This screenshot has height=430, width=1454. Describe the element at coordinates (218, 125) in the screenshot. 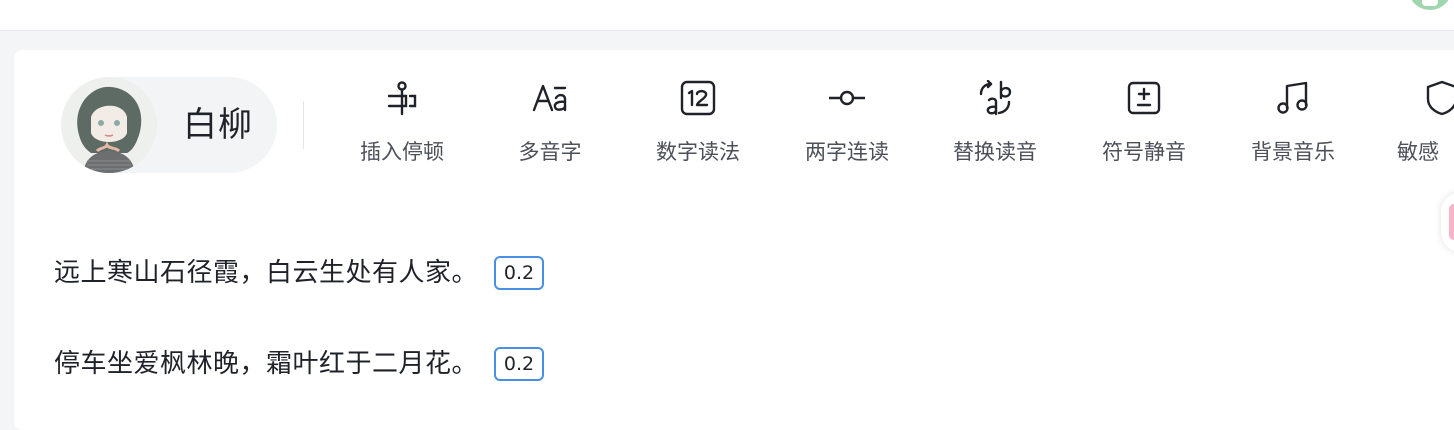

I see `speaker-name: 白柳` at that location.